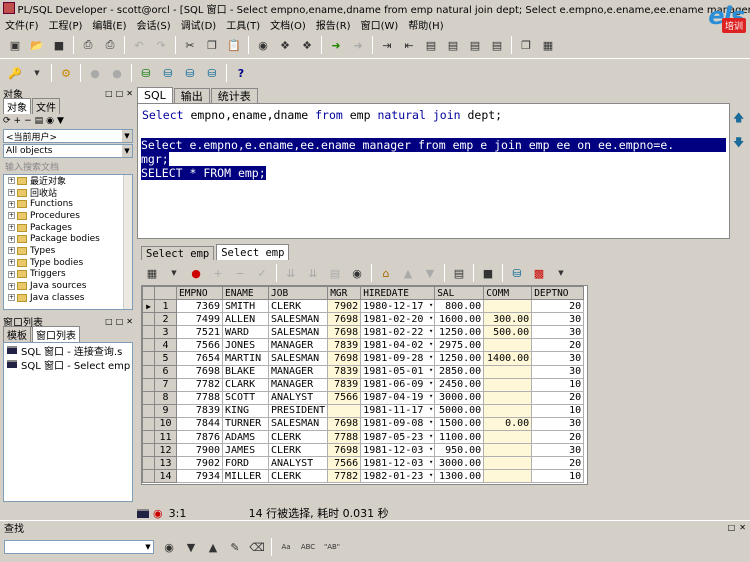 The height and width of the screenshot is (562, 750). Describe the element at coordinates (245, 345) in the screenshot. I see `cell-ename: JONES` at that location.